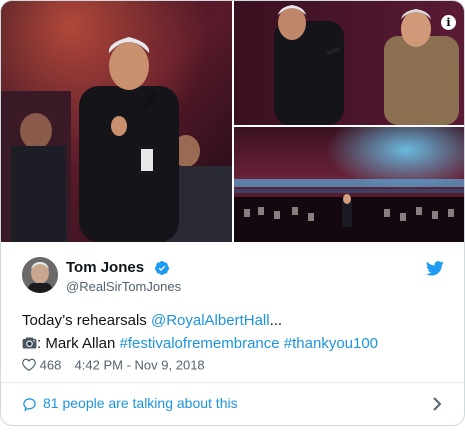 The width and height of the screenshot is (465, 432). I want to click on tweet-author: Tom Jones @RealSirTomJones, so click(234, 277).